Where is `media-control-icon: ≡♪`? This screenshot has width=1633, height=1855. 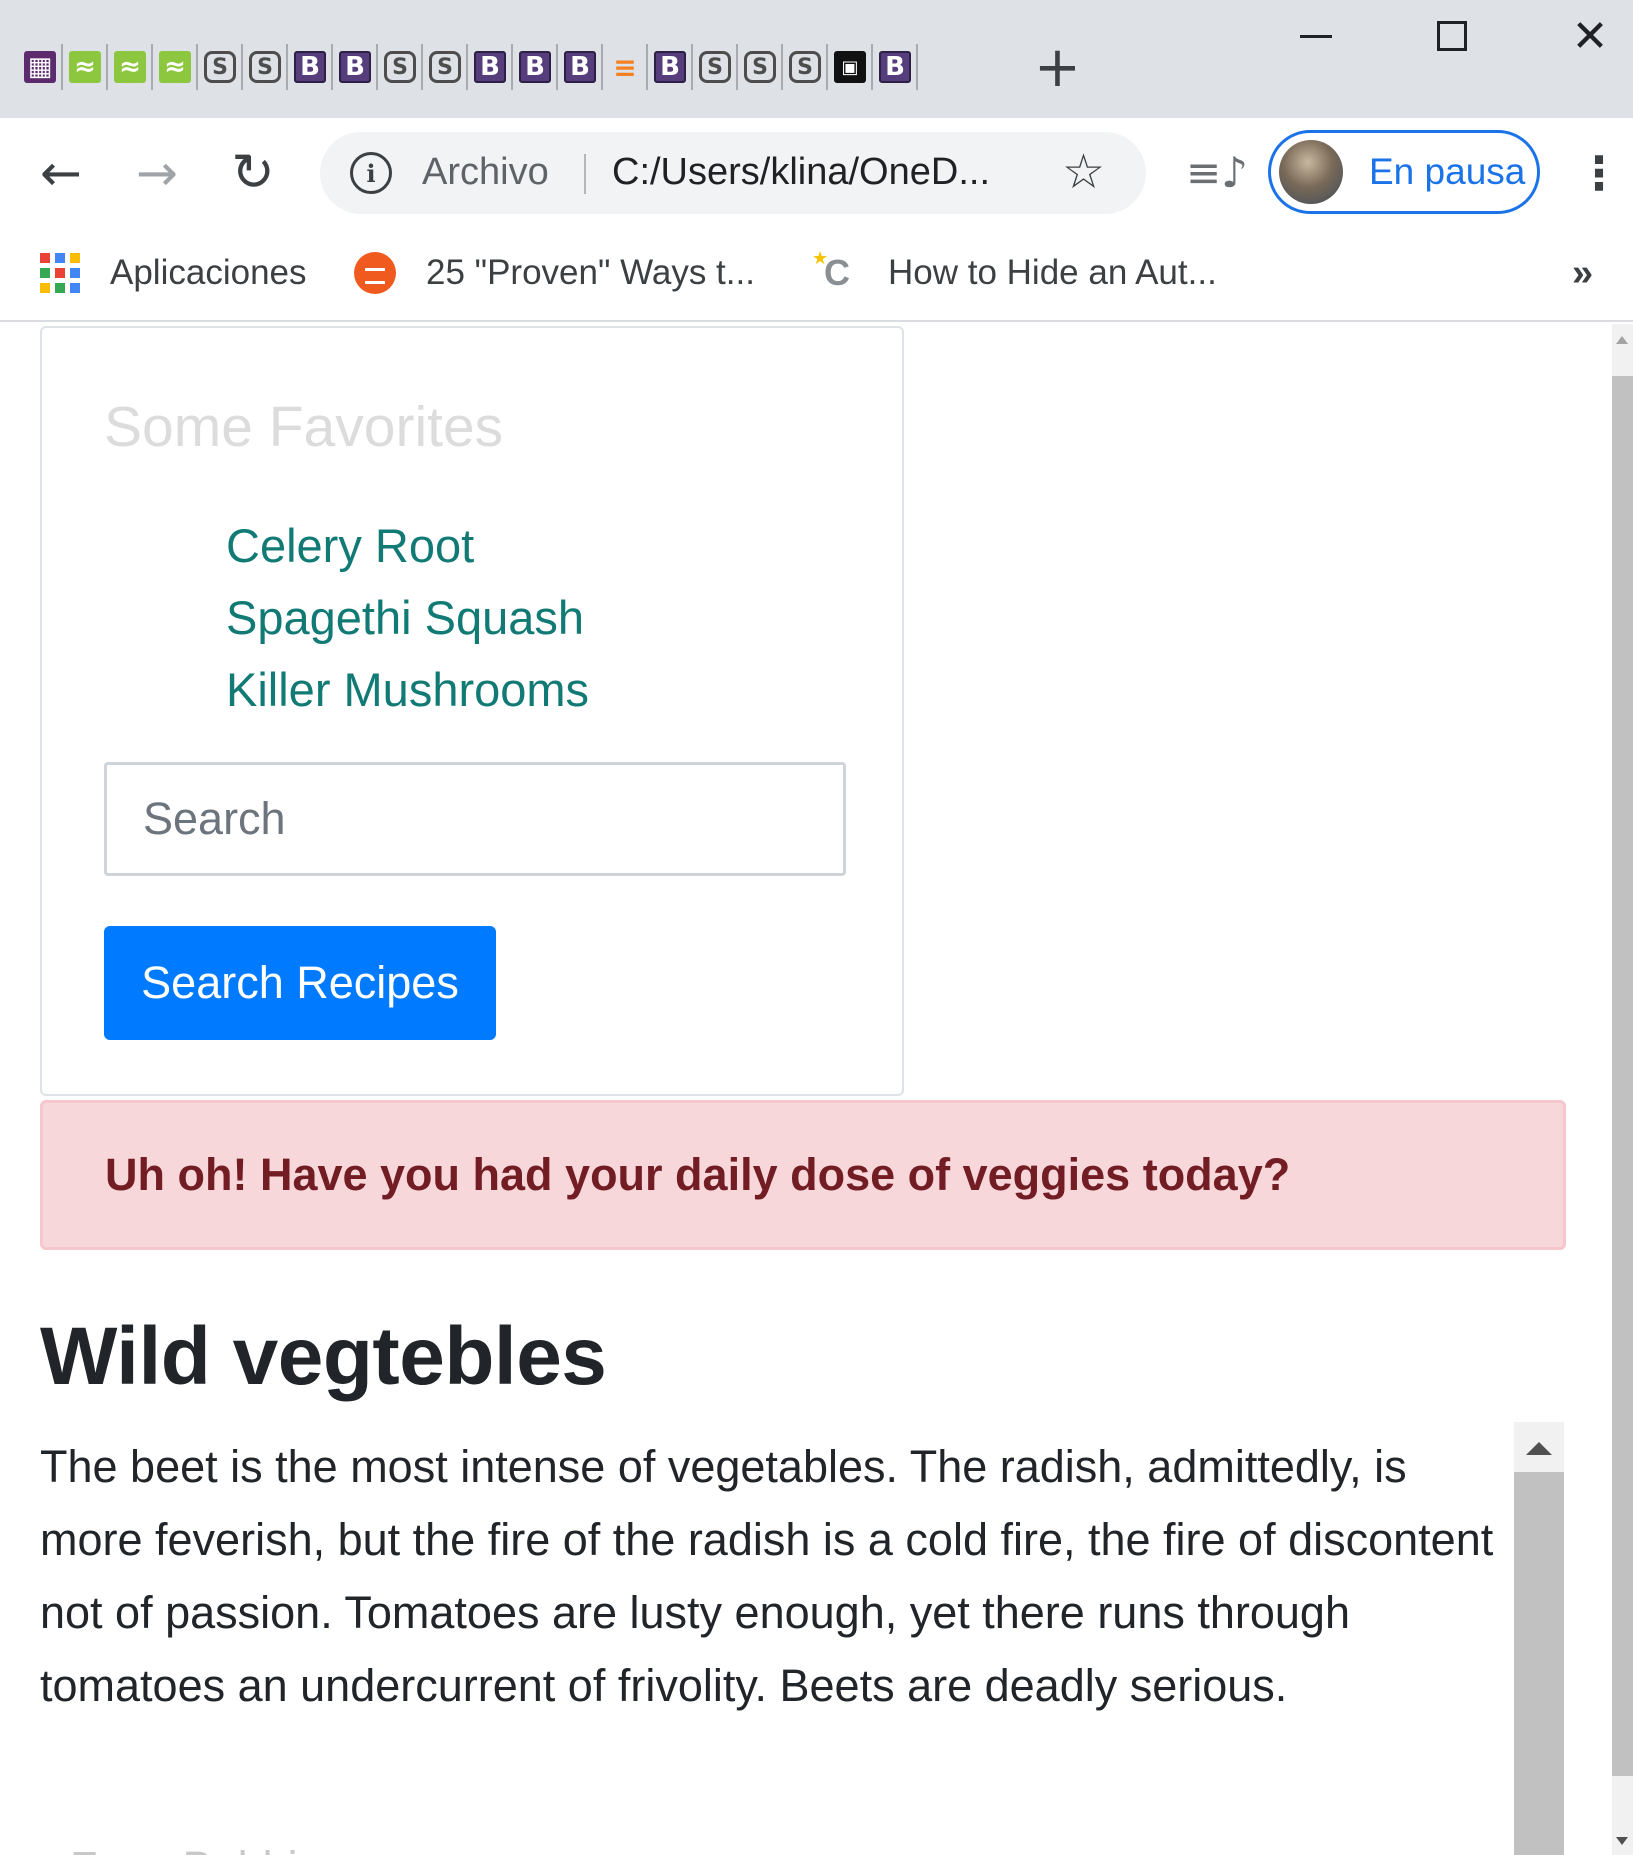 media-control-icon: ≡♪ is located at coordinates (1217, 172).